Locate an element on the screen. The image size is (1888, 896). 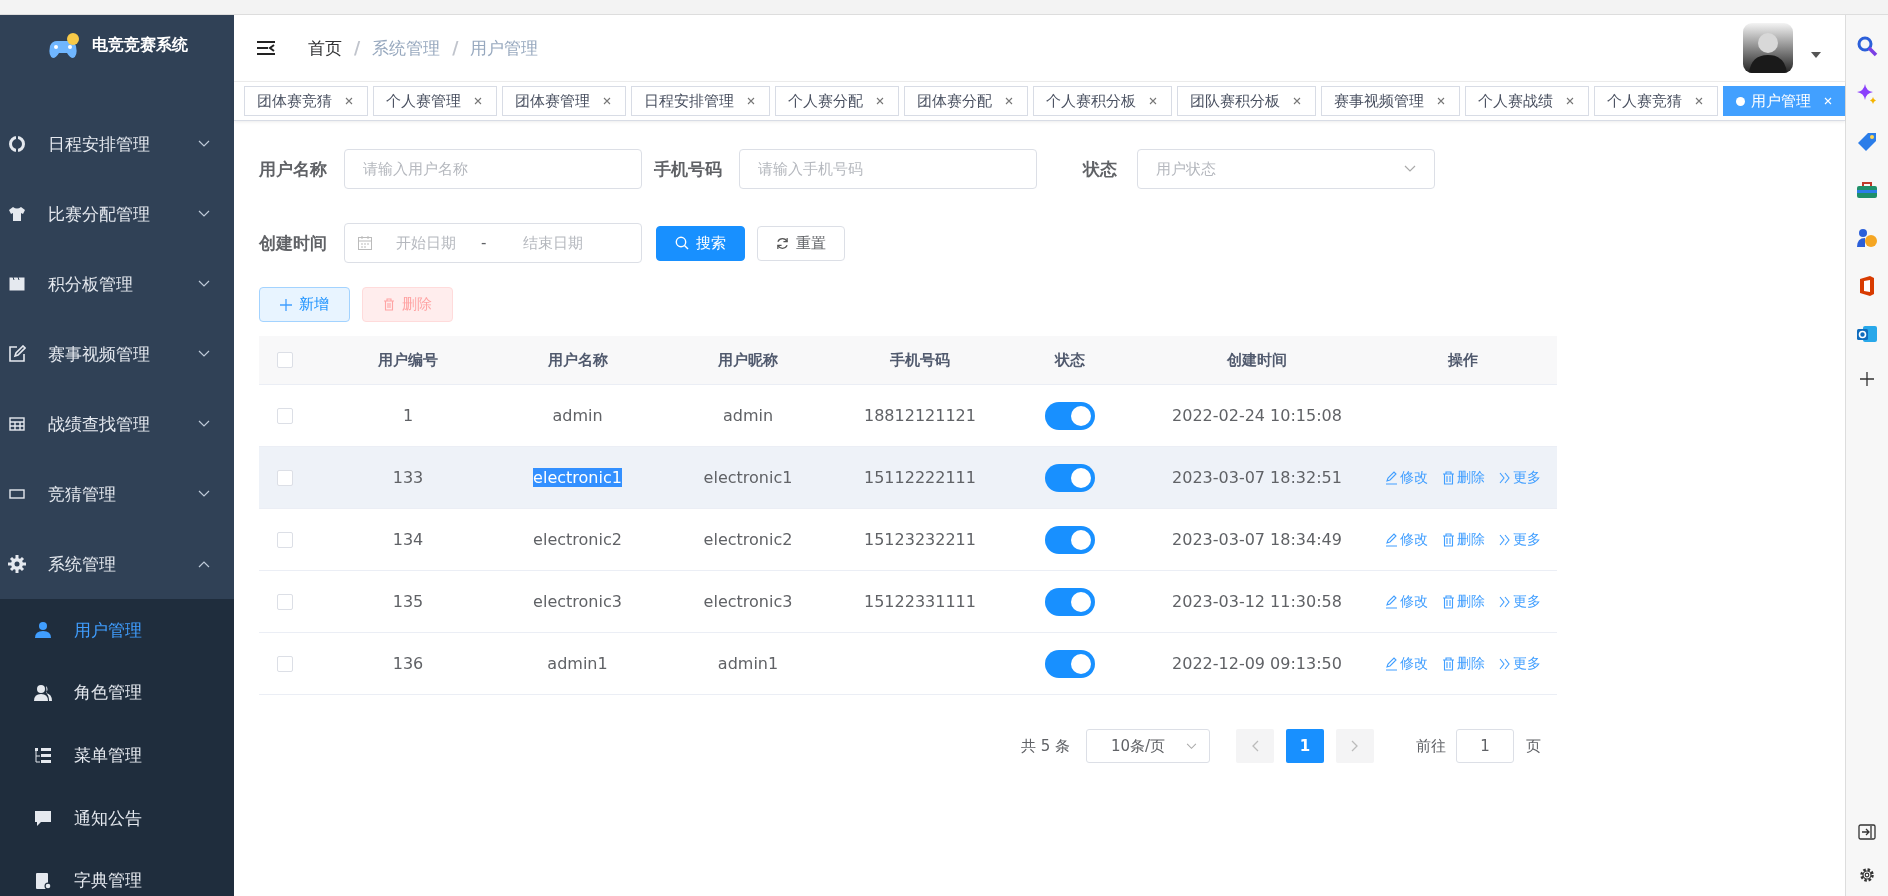
column-header: 用户名称 is located at coordinates (577, 360).